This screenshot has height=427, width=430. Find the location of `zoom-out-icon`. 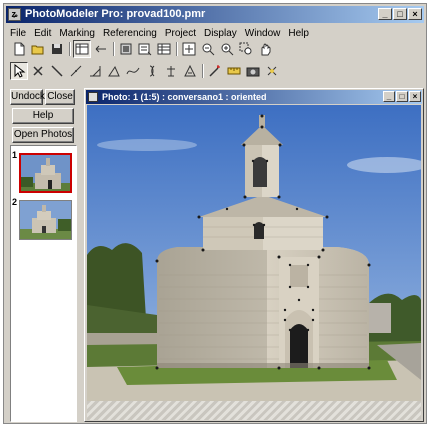

zoom-out-icon is located at coordinates (208, 49).